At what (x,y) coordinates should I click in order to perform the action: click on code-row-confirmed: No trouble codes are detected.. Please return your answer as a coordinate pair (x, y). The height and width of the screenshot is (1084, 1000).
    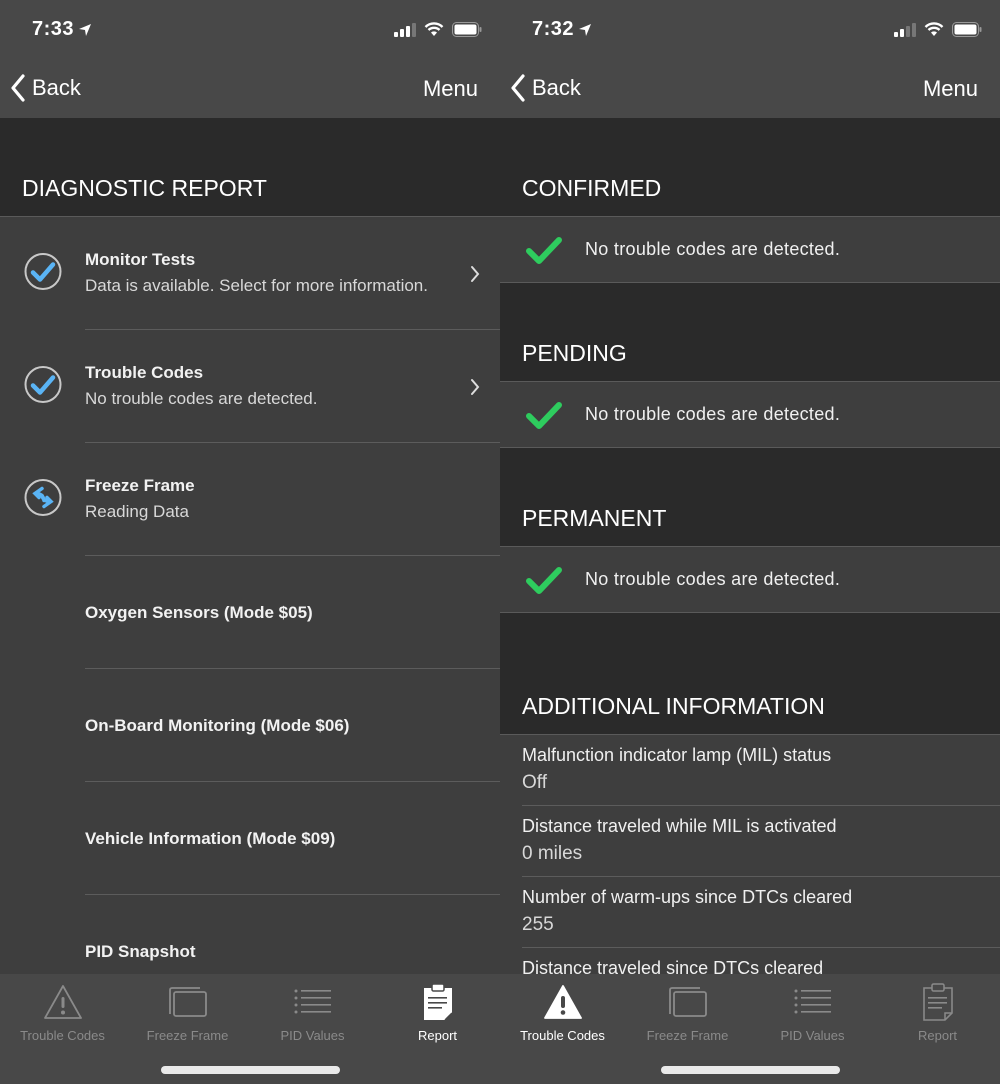
    Looking at the image, I should click on (750, 250).